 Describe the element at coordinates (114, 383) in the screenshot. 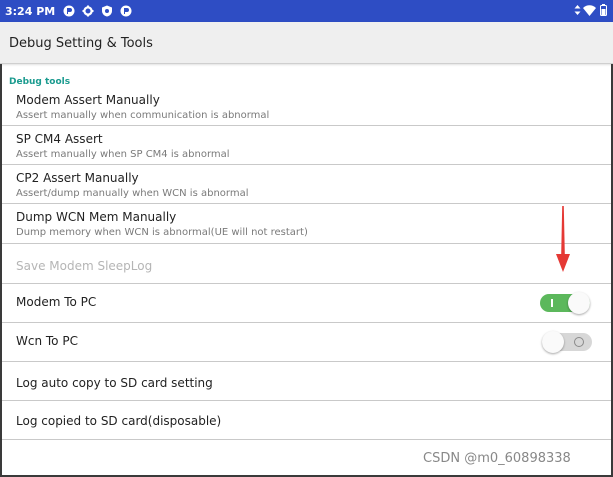

I see `item-title: Log auto copy to SD card setting` at that location.